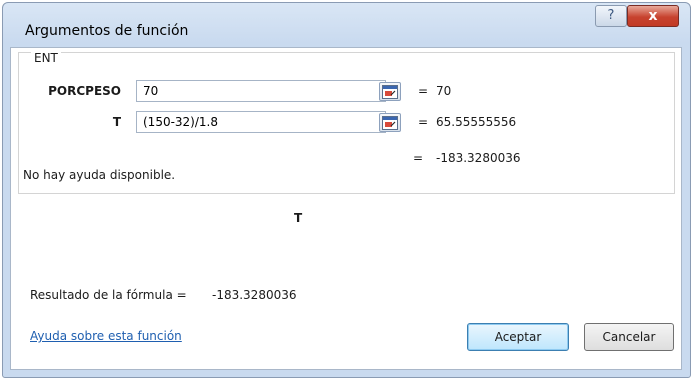 The height and width of the screenshot is (383, 695). I want to click on t-input, so click(261, 122).